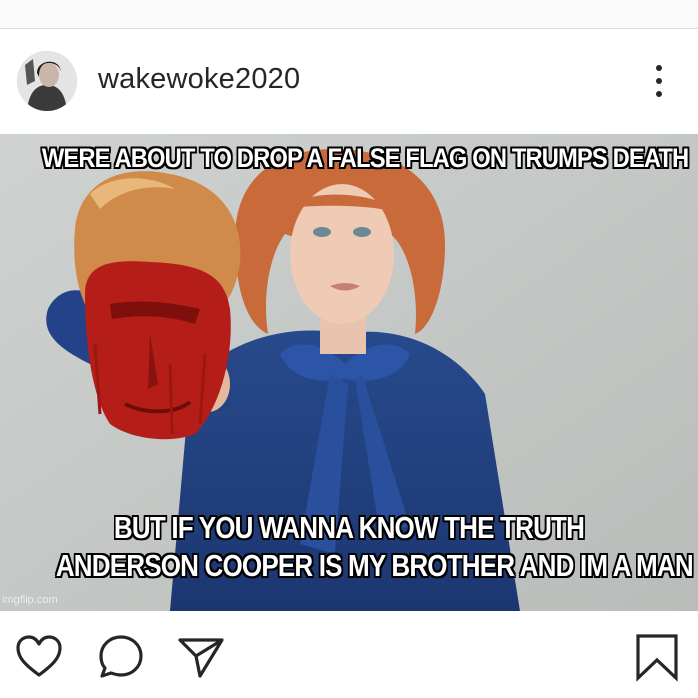 The image size is (698, 698). Describe the element at coordinates (349, 14) in the screenshot. I see `top-strip` at that location.